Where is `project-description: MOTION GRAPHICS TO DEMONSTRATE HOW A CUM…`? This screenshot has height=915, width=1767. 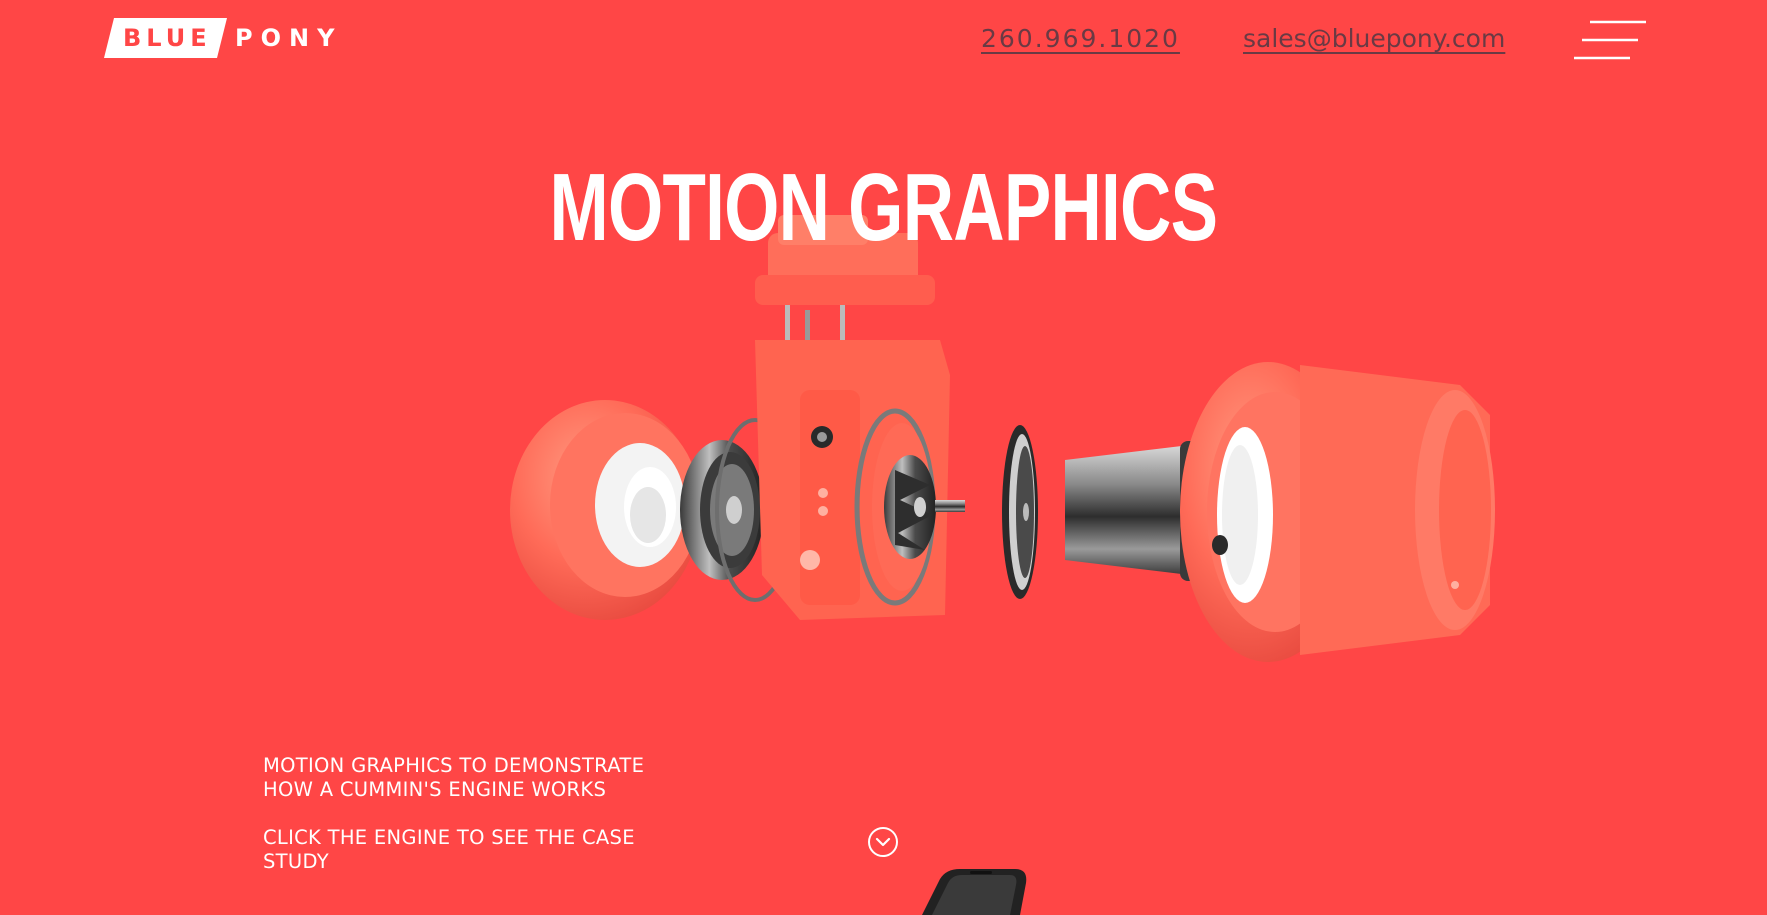 project-description: MOTION GRAPHICS TO DEMONSTRATE HOW A CUM… is located at coordinates (463, 814).